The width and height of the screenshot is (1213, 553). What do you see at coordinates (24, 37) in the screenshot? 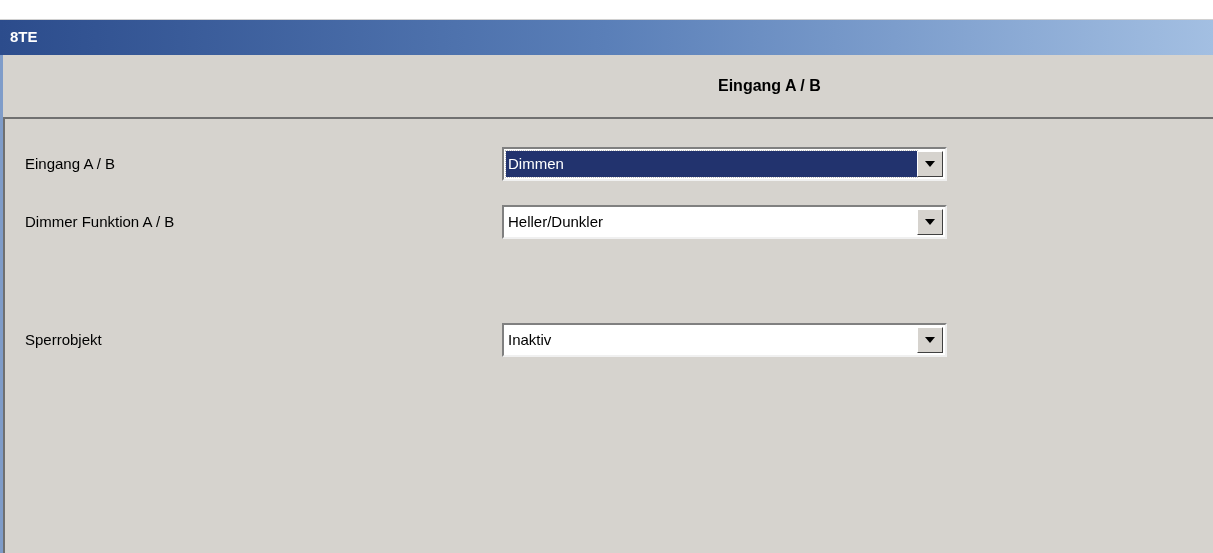
I see `window-title: 8TE` at bounding box center [24, 37].